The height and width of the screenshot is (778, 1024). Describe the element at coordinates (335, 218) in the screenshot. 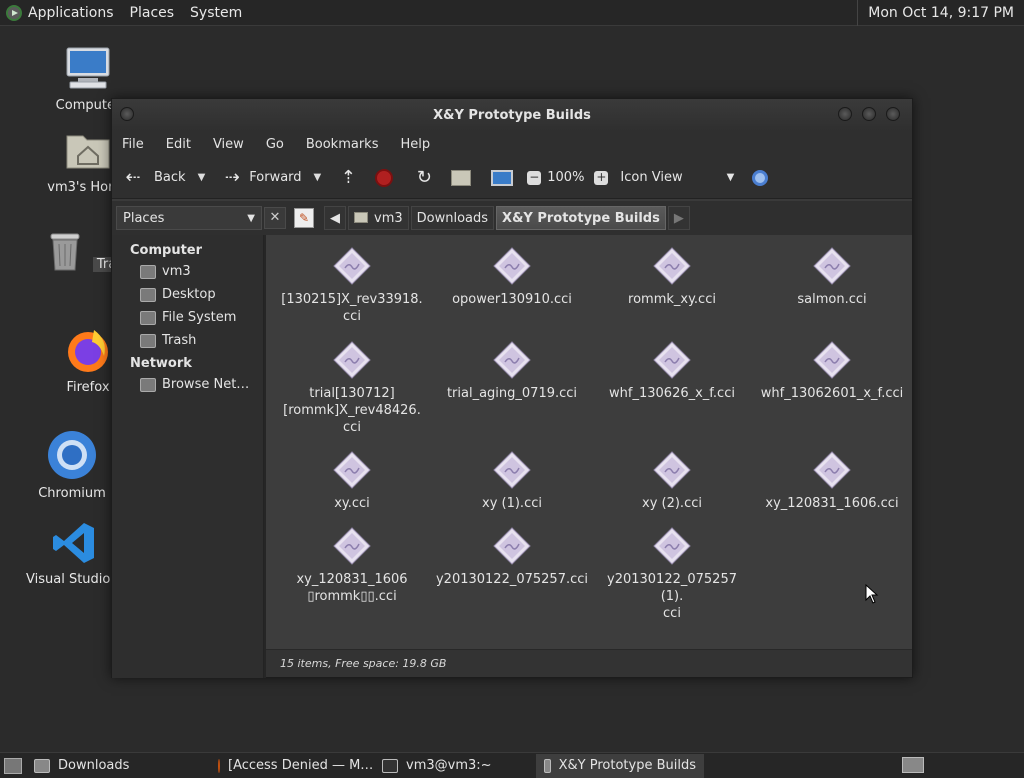

I see `breadcrumb-left-arrow: ◀` at that location.